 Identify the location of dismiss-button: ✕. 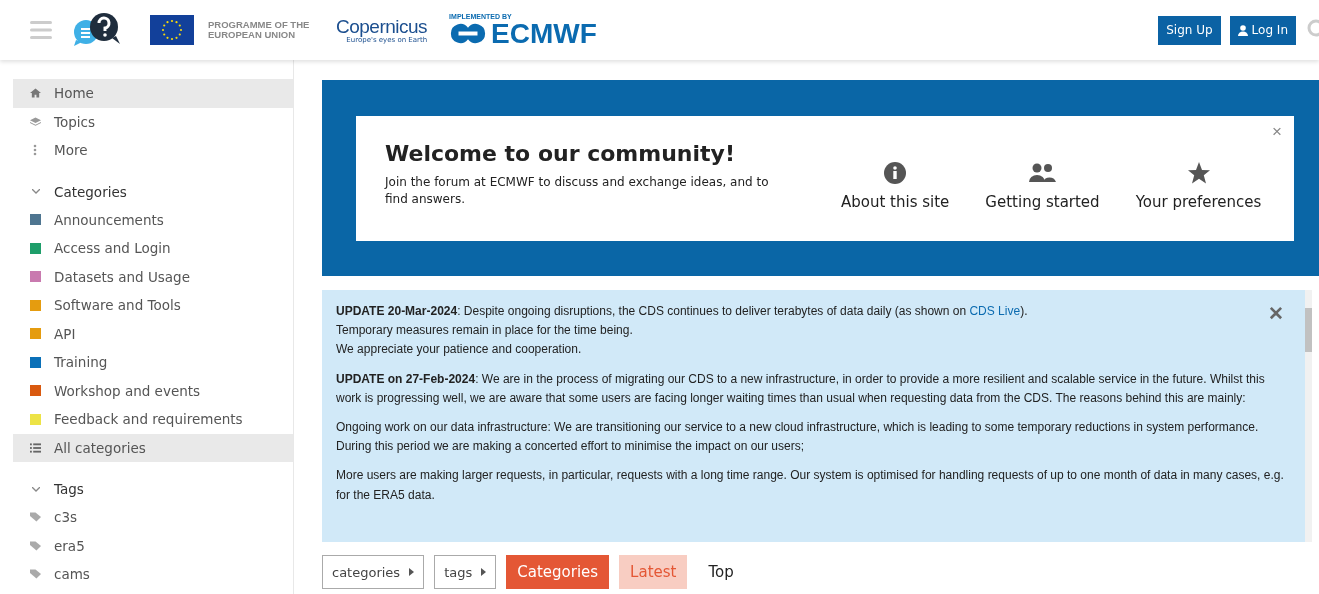
(1276, 313).